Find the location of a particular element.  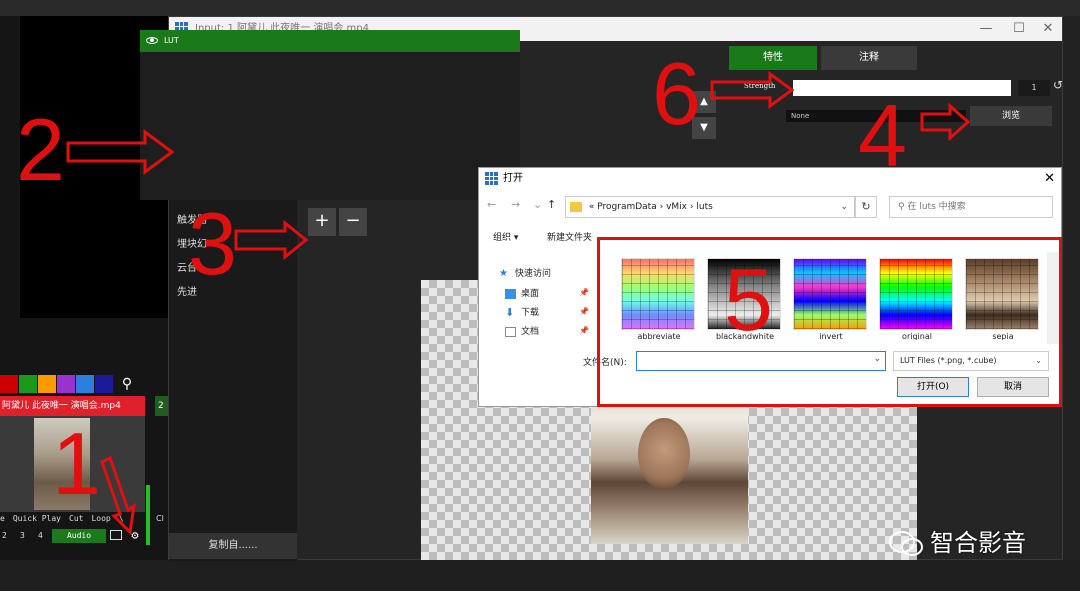

arrow-to-browse is located at coordinates (945, 122).